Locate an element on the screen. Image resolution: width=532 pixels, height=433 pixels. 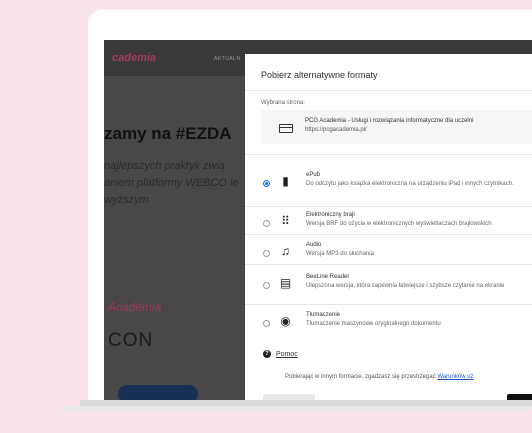
nav-item-aktualnosci: AKTUALN is located at coordinates (227, 59).